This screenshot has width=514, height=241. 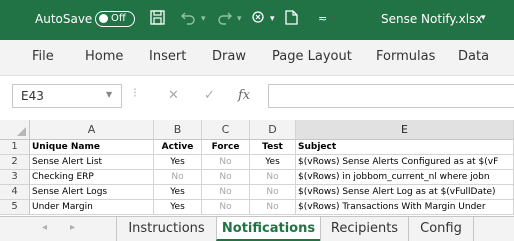 What do you see at coordinates (391, 96) in the screenshot?
I see `formula-input` at bounding box center [391, 96].